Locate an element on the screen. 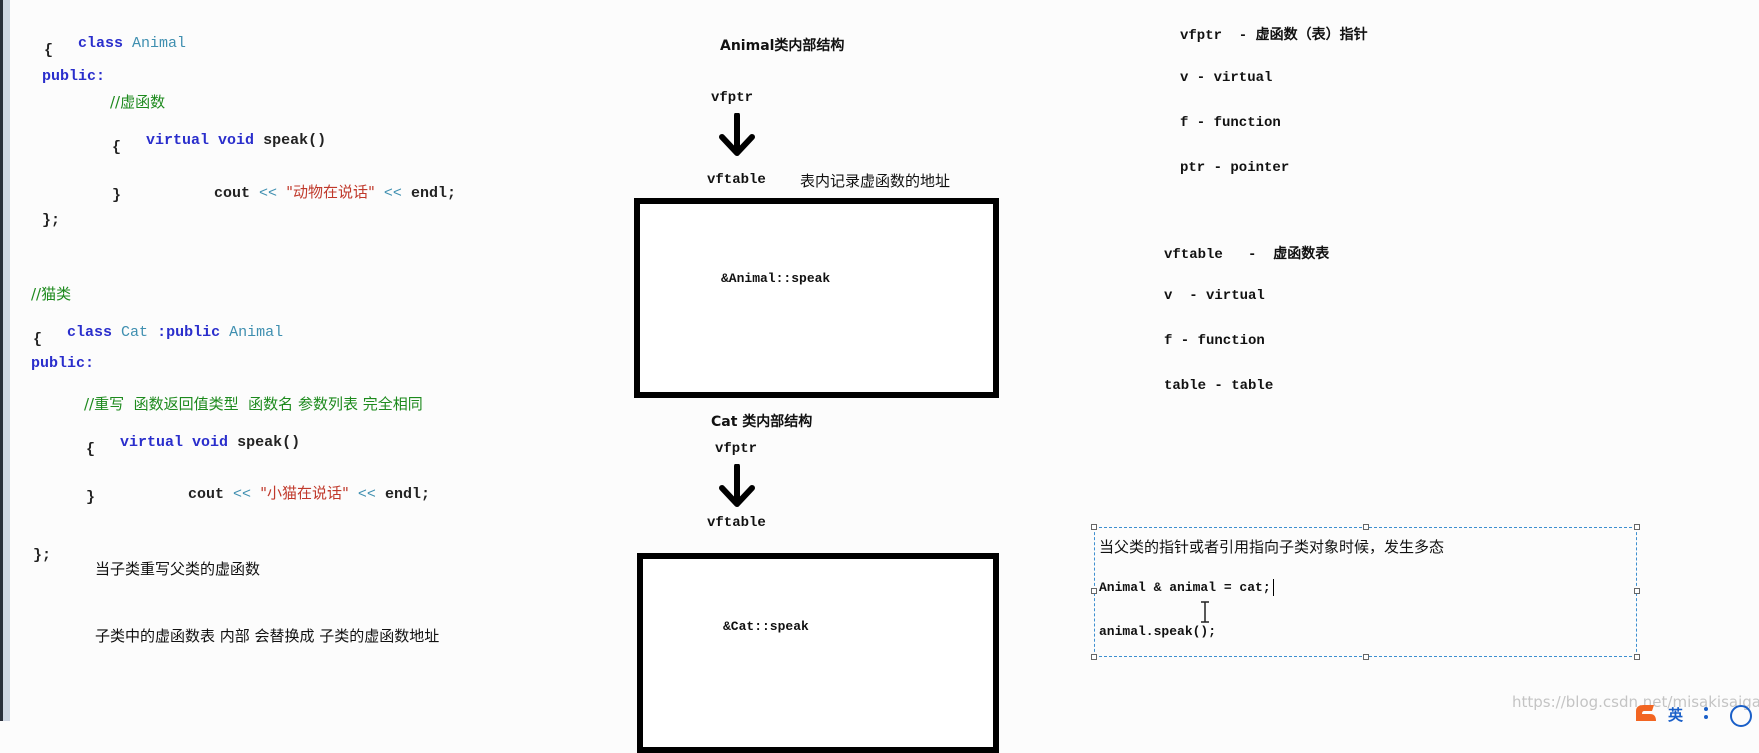 This screenshot has width=1759, height=753. code-line: cout << "小猫在说话" << endl; is located at coordinates (291, 492).